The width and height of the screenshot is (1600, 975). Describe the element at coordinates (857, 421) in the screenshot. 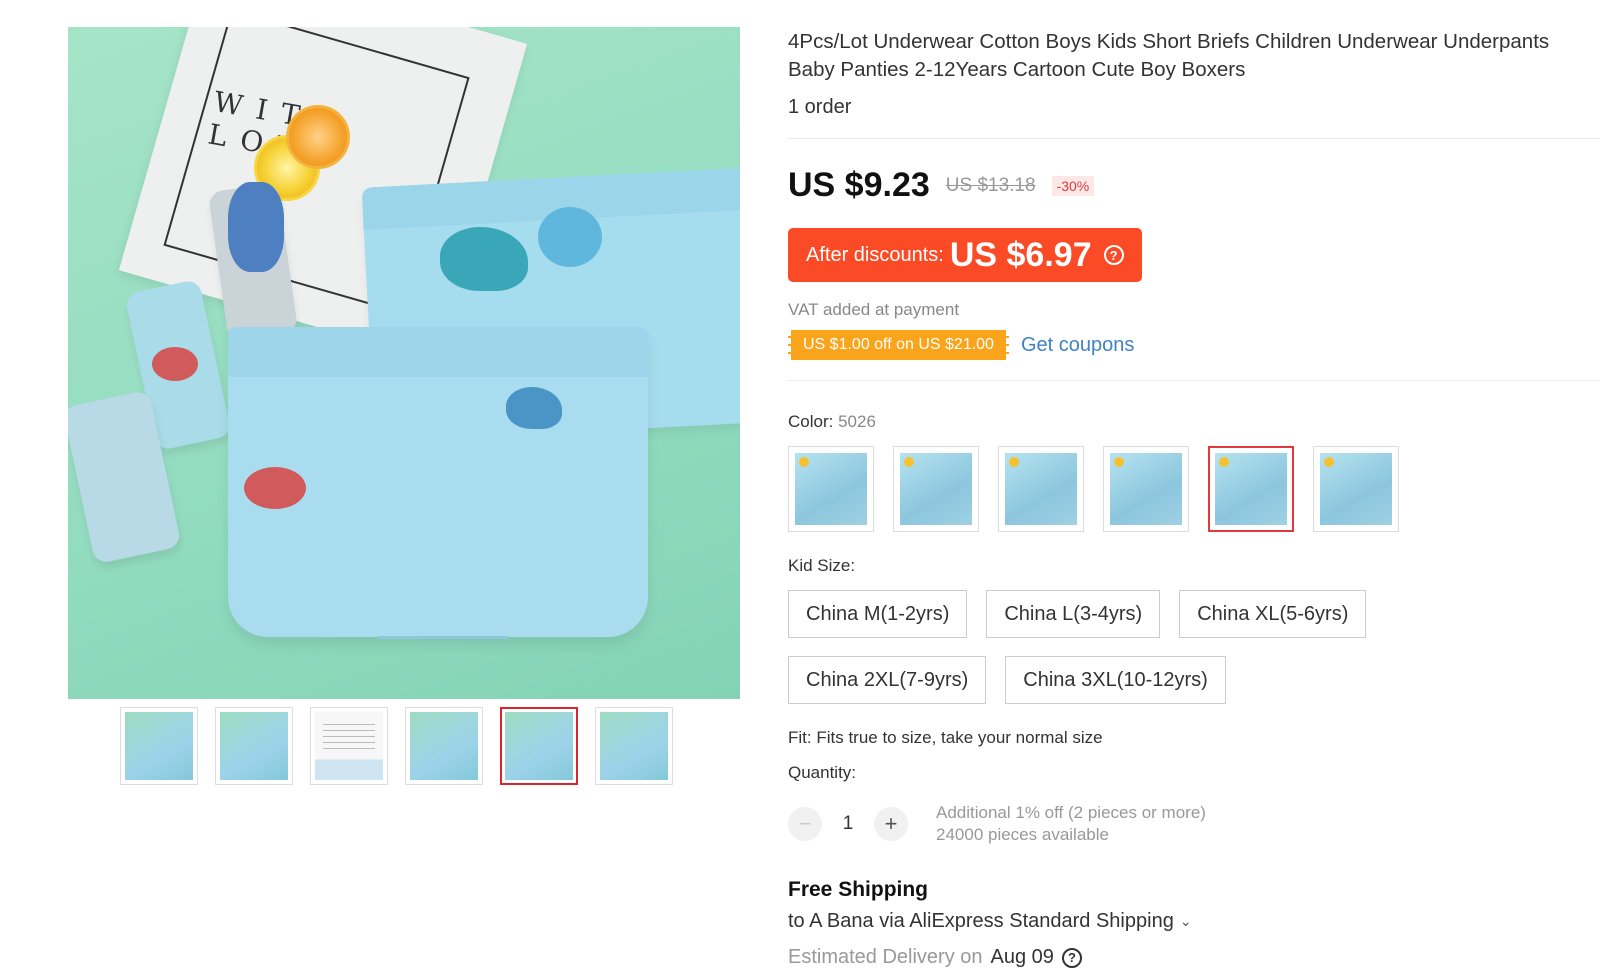

I see `selected-color-value: 5026` at that location.